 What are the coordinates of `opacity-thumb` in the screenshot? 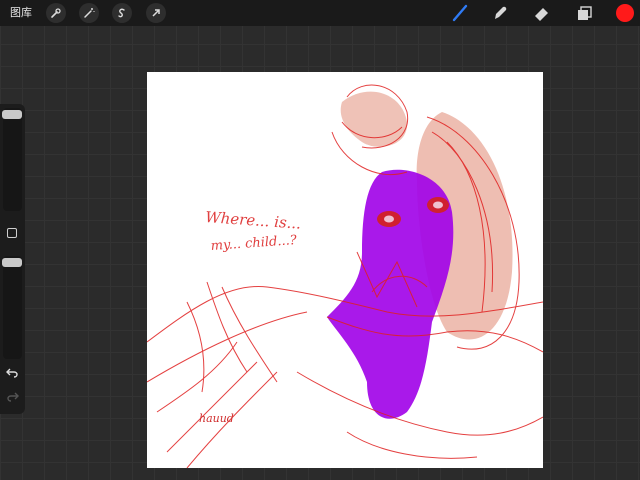 It's located at (12, 262).